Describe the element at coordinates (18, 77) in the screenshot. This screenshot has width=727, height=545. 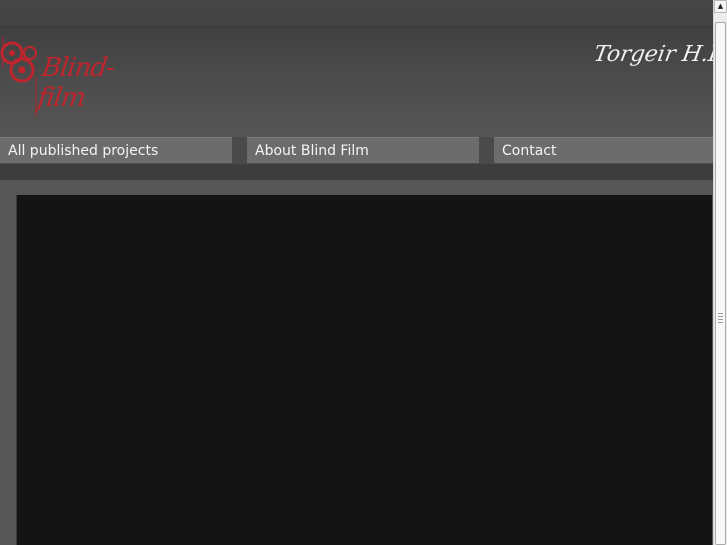
I see `film-reel-icon` at that location.